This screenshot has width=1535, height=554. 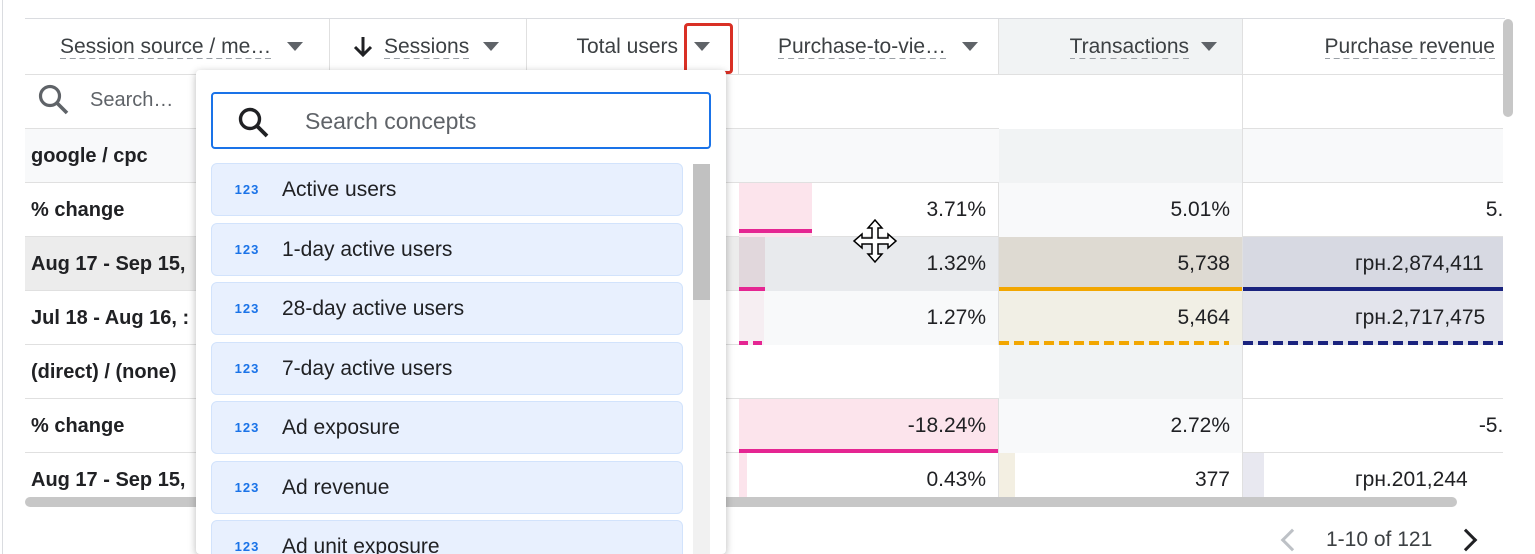 What do you see at coordinates (367, 249) in the screenshot?
I see `concept-item-label: 1-day active users` at bounding box center [367, 249].